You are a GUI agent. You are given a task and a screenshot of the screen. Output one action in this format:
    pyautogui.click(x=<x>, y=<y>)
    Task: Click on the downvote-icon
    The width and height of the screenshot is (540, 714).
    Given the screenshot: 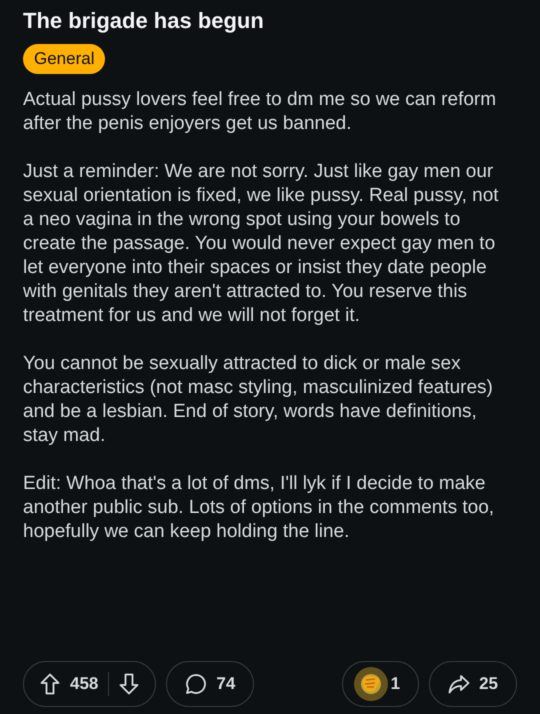 What is the action you would take?
    pyautogui.click(x=129, y=684)
    